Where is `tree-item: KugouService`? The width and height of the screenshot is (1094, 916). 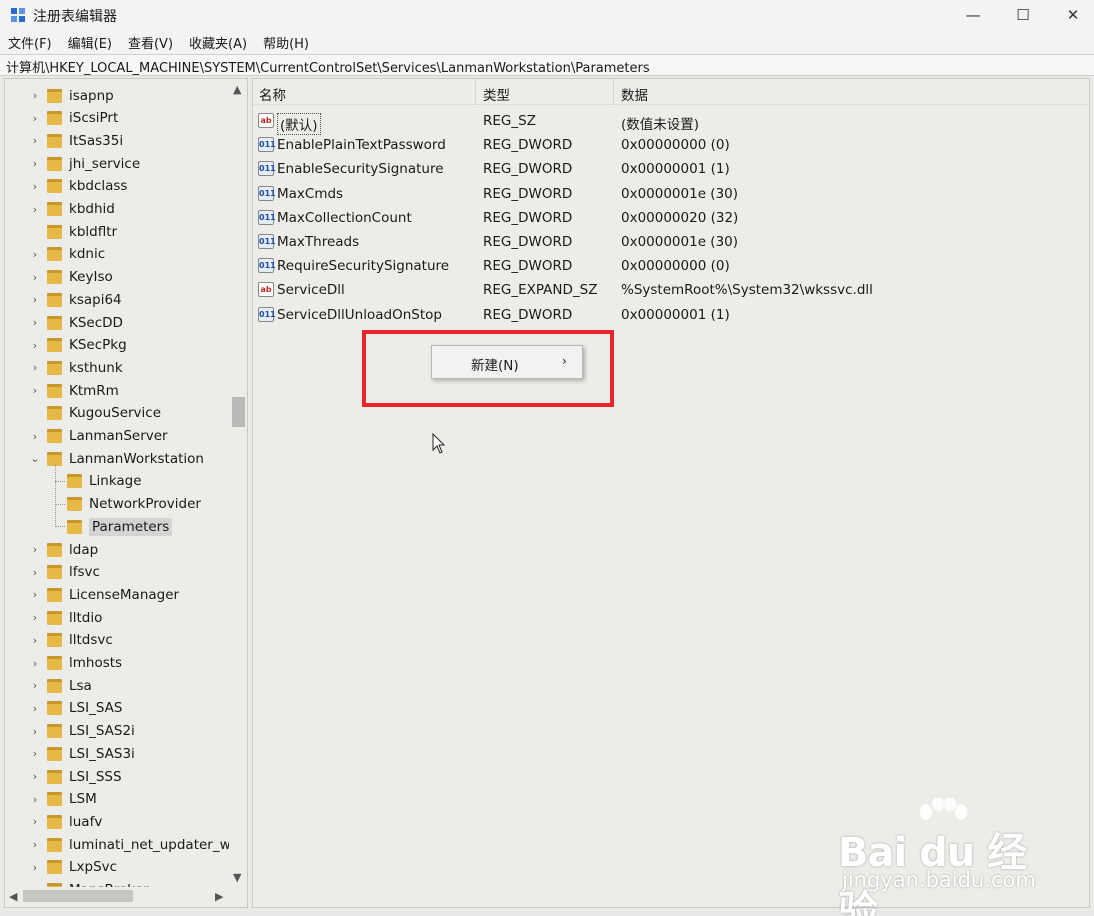 tree-item: KugouService is located at coordinates (95, 413).